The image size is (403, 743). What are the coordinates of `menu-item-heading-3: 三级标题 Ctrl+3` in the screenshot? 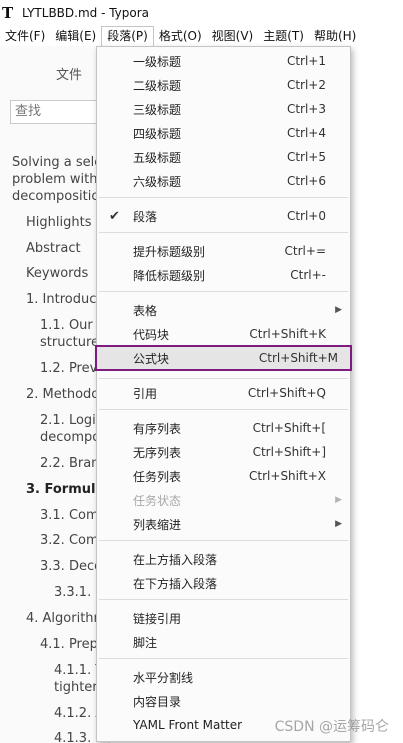 It's located at (223, 109).